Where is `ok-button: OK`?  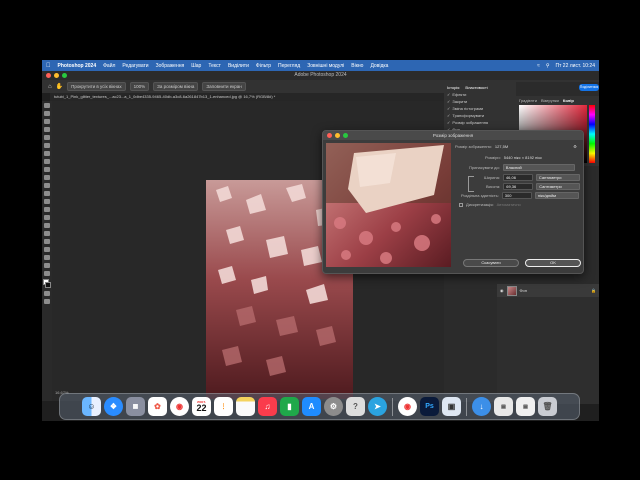 ok-button: OK is located at coordinates (553, 263).